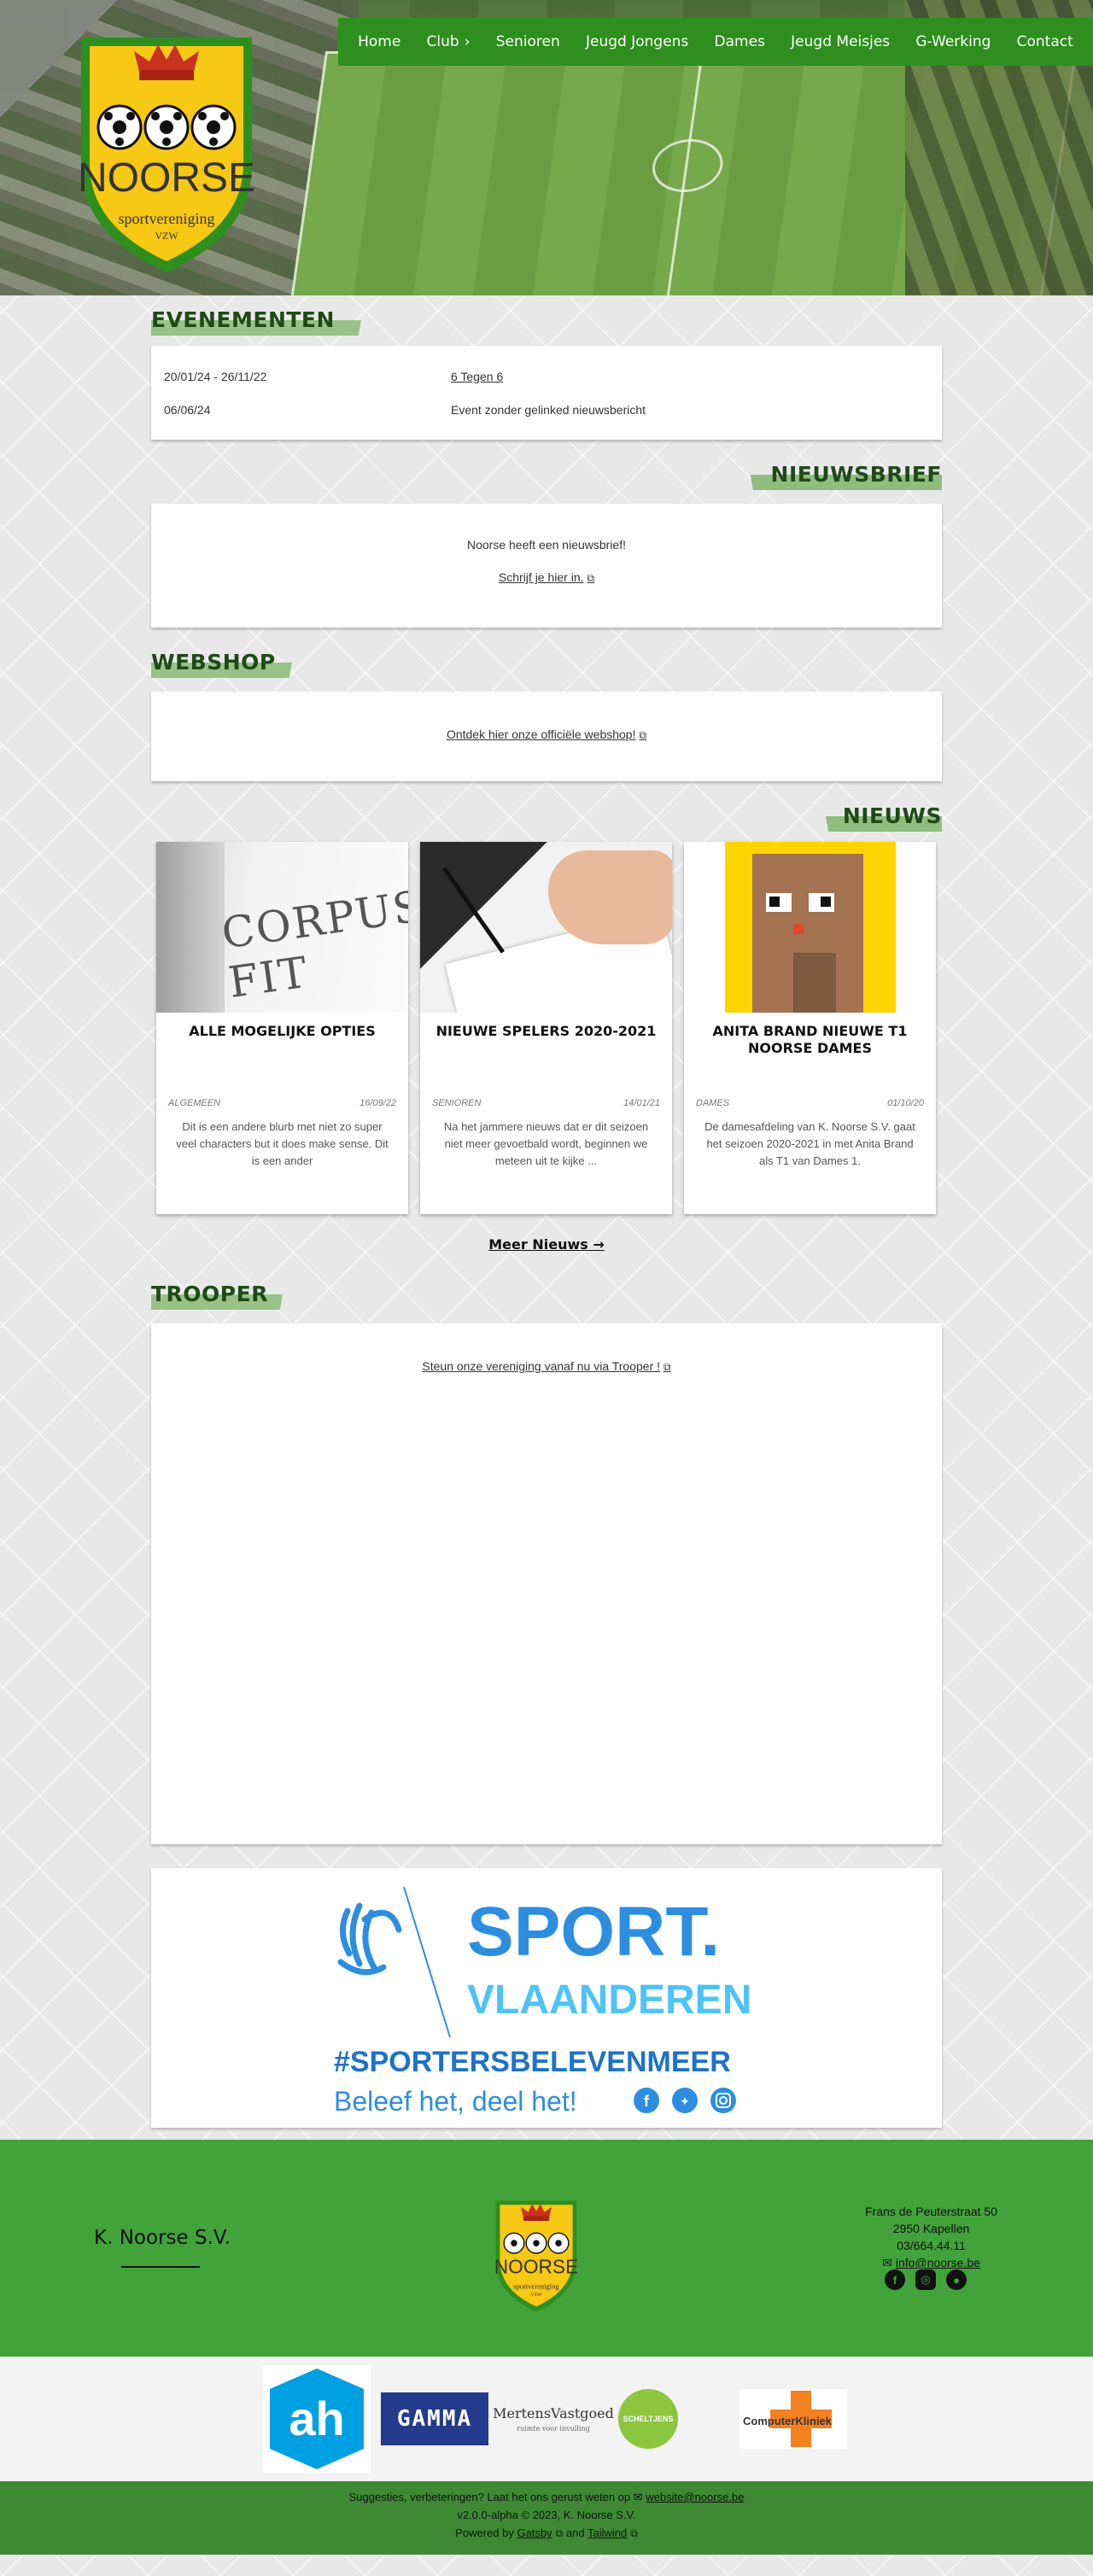 The height and width of the screenshot is (2576, 1093). I want to click on social-links: f ◎ ●, so click(926, 2279).